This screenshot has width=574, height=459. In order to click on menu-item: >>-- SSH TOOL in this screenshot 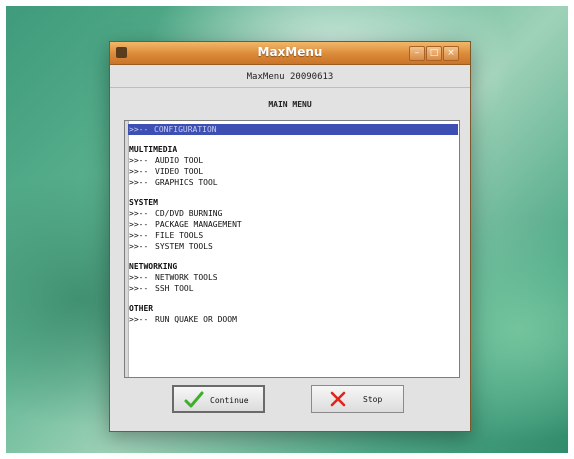, I will do `click(161, 288)`.